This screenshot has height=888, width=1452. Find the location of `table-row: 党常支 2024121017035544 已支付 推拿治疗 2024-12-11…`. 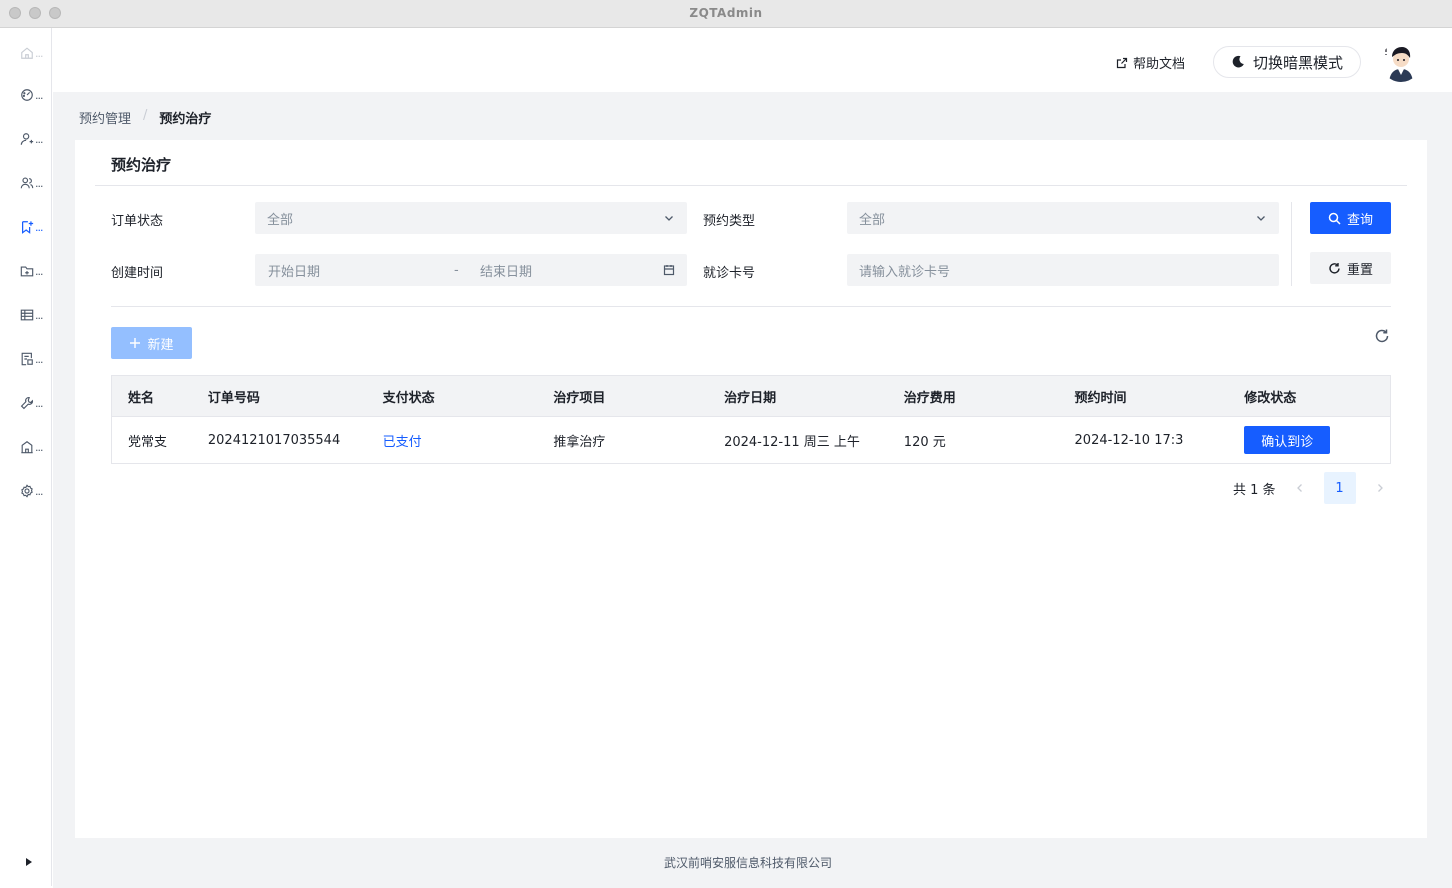

table-row: 党常支 2024121017035544 已支付 推拿治疗 2024-12-11… is located at coordinates (751, 440).